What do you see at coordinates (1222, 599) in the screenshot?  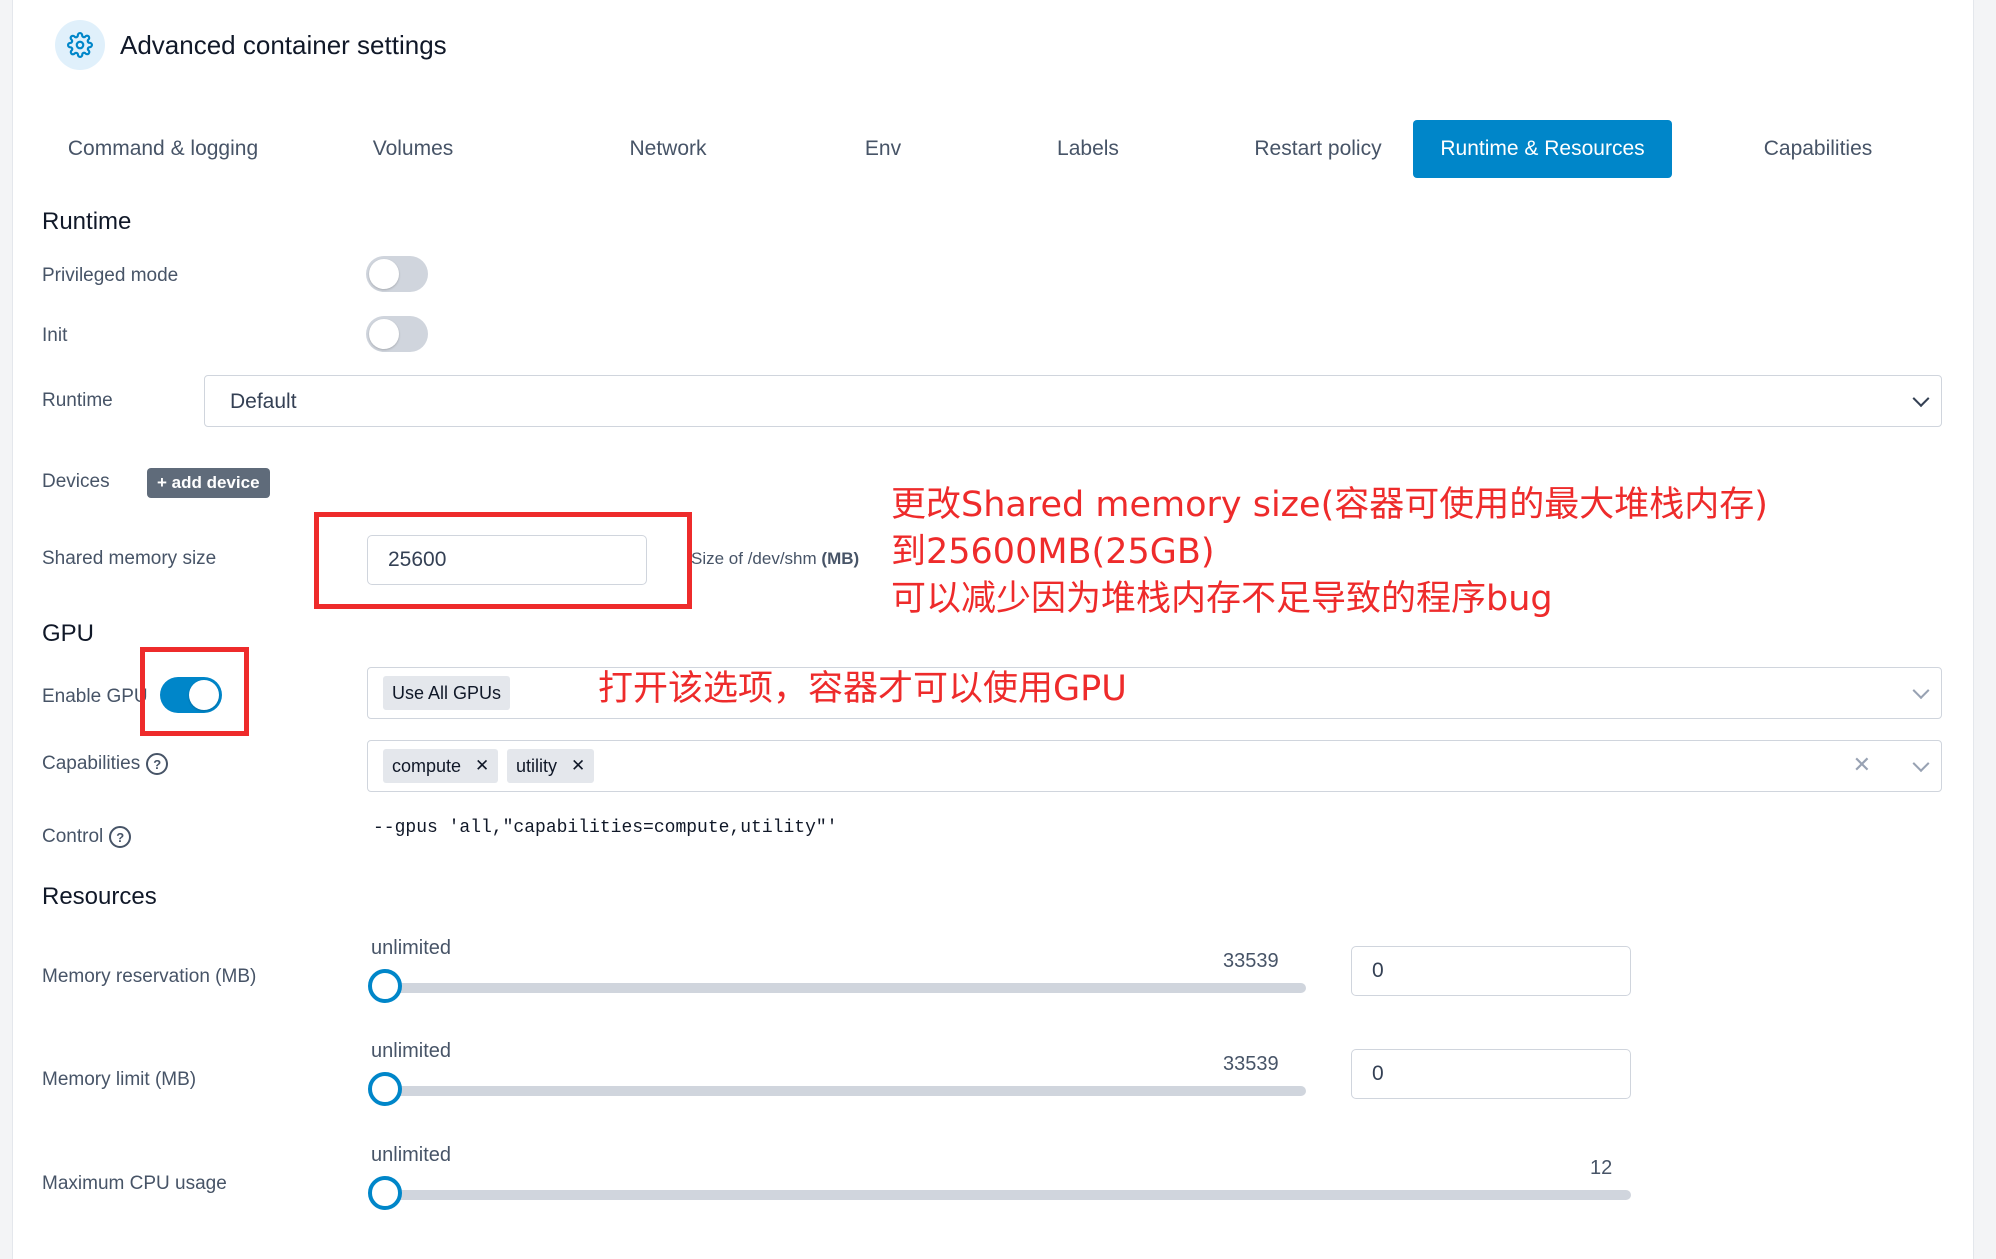 I see `annotation-line: 可以减少因为堆栈内存不足导致的程序bug` at bounding box center [1222, 599].